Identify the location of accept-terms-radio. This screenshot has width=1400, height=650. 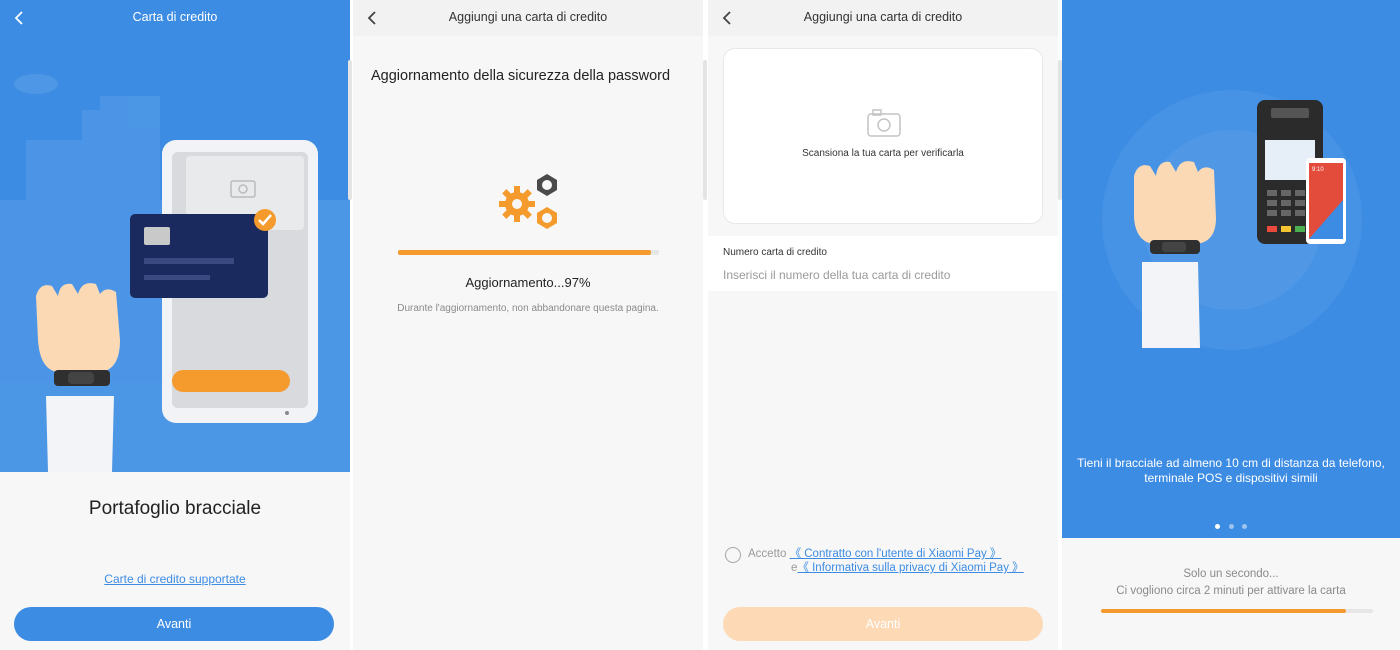
(733, 555).